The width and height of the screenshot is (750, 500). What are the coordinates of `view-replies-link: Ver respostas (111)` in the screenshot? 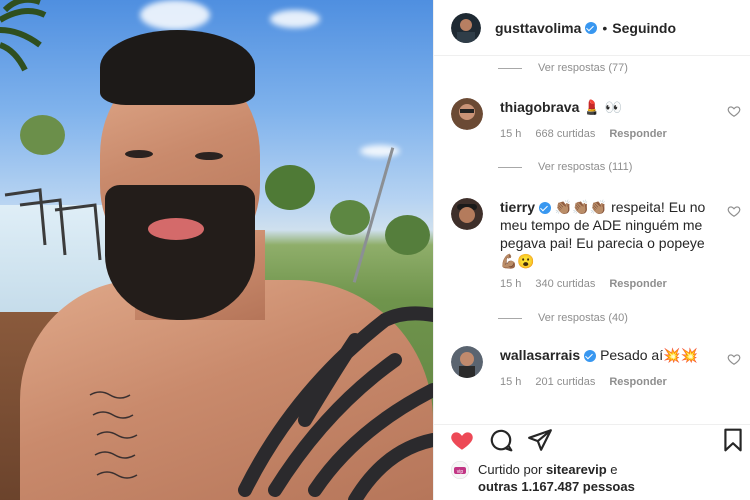 It's located at (565, 167).